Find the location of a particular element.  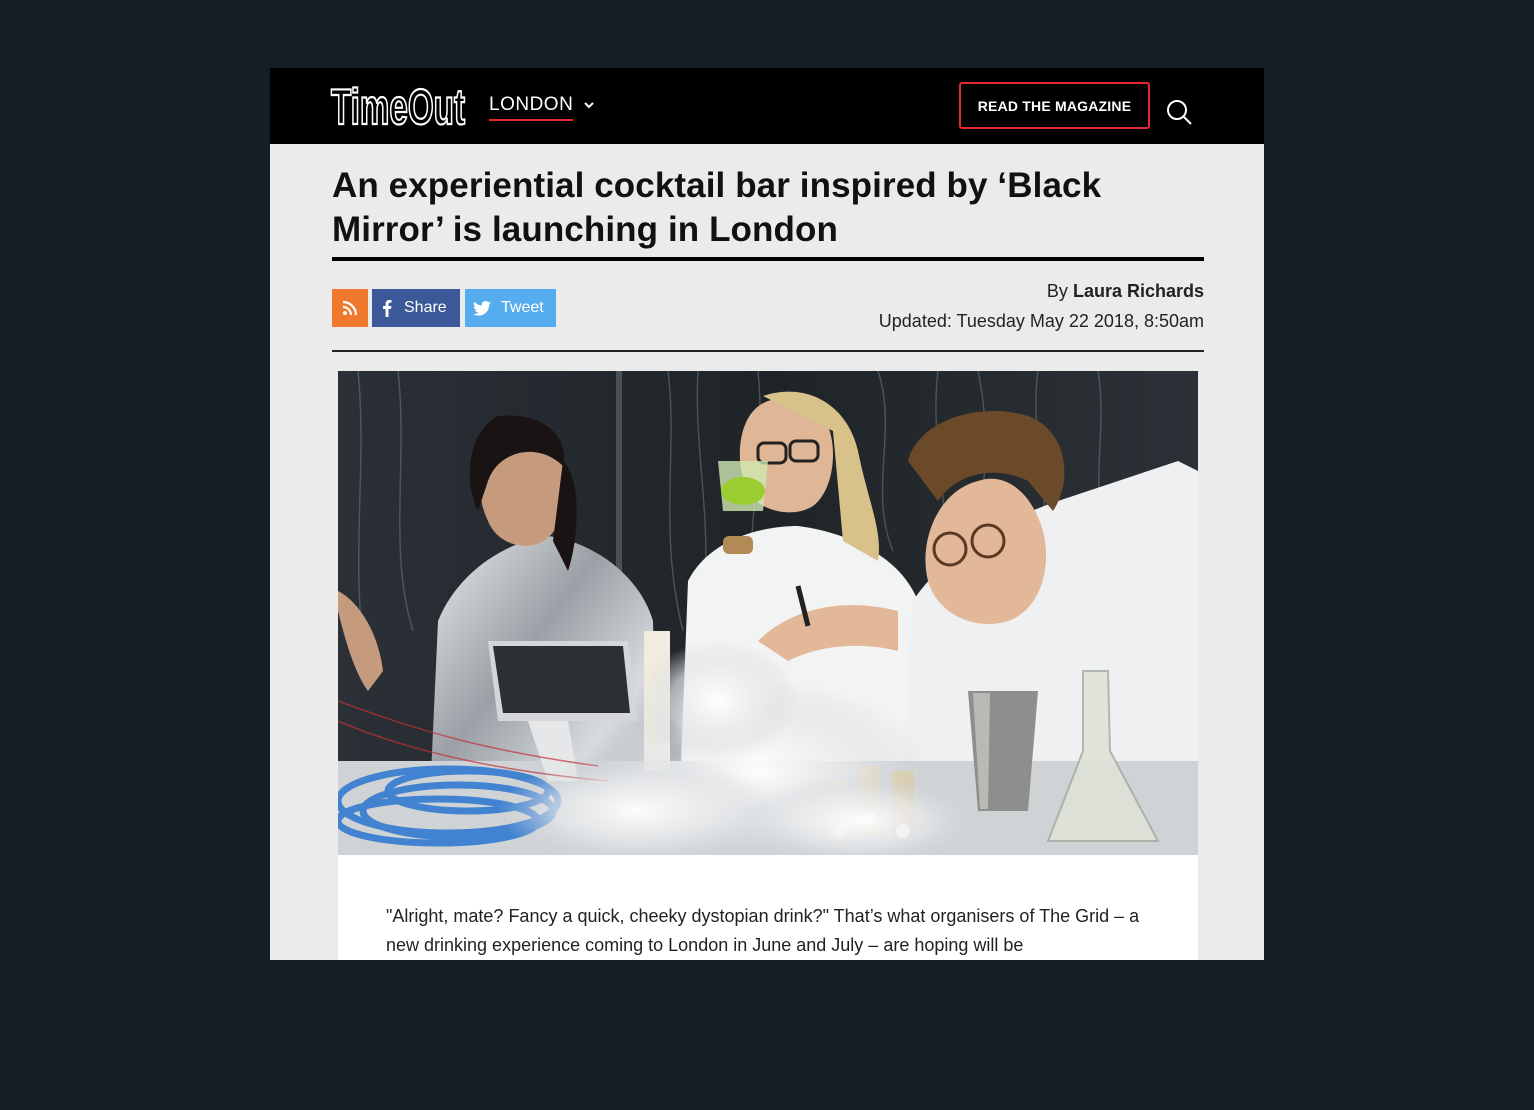

search-icon is located at coordinates (1180, 113).